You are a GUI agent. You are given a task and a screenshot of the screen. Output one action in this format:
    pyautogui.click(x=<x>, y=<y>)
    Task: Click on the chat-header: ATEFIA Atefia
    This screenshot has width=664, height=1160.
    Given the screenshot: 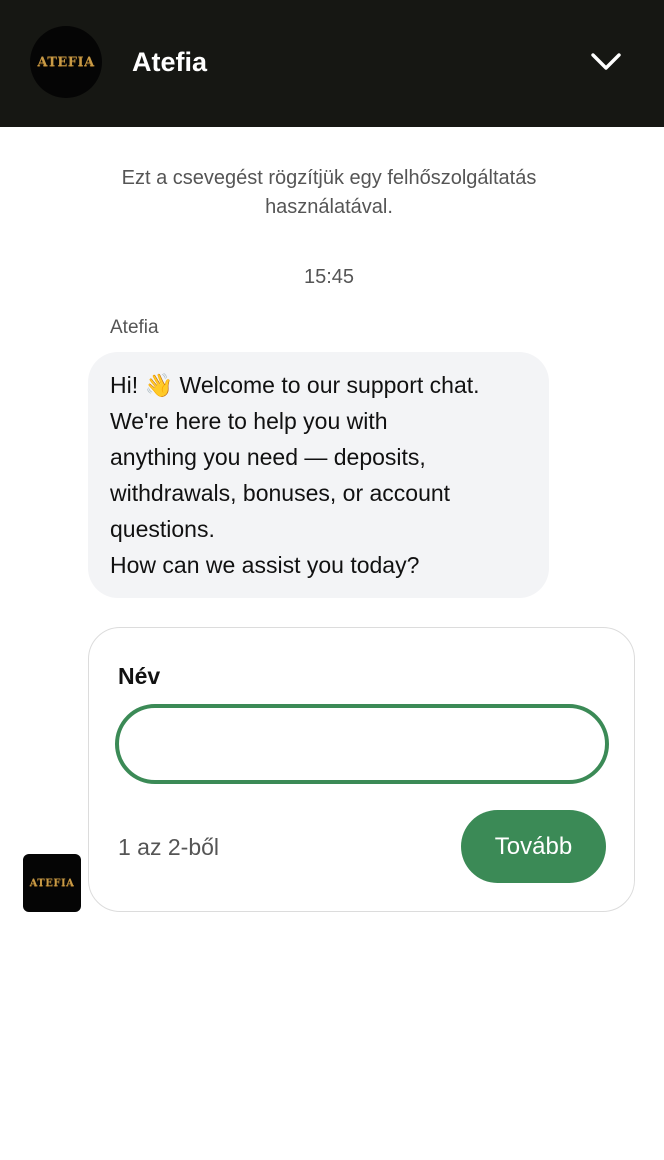 What is the action you would take?
    pyautogui.click(x=332, y=63)
    